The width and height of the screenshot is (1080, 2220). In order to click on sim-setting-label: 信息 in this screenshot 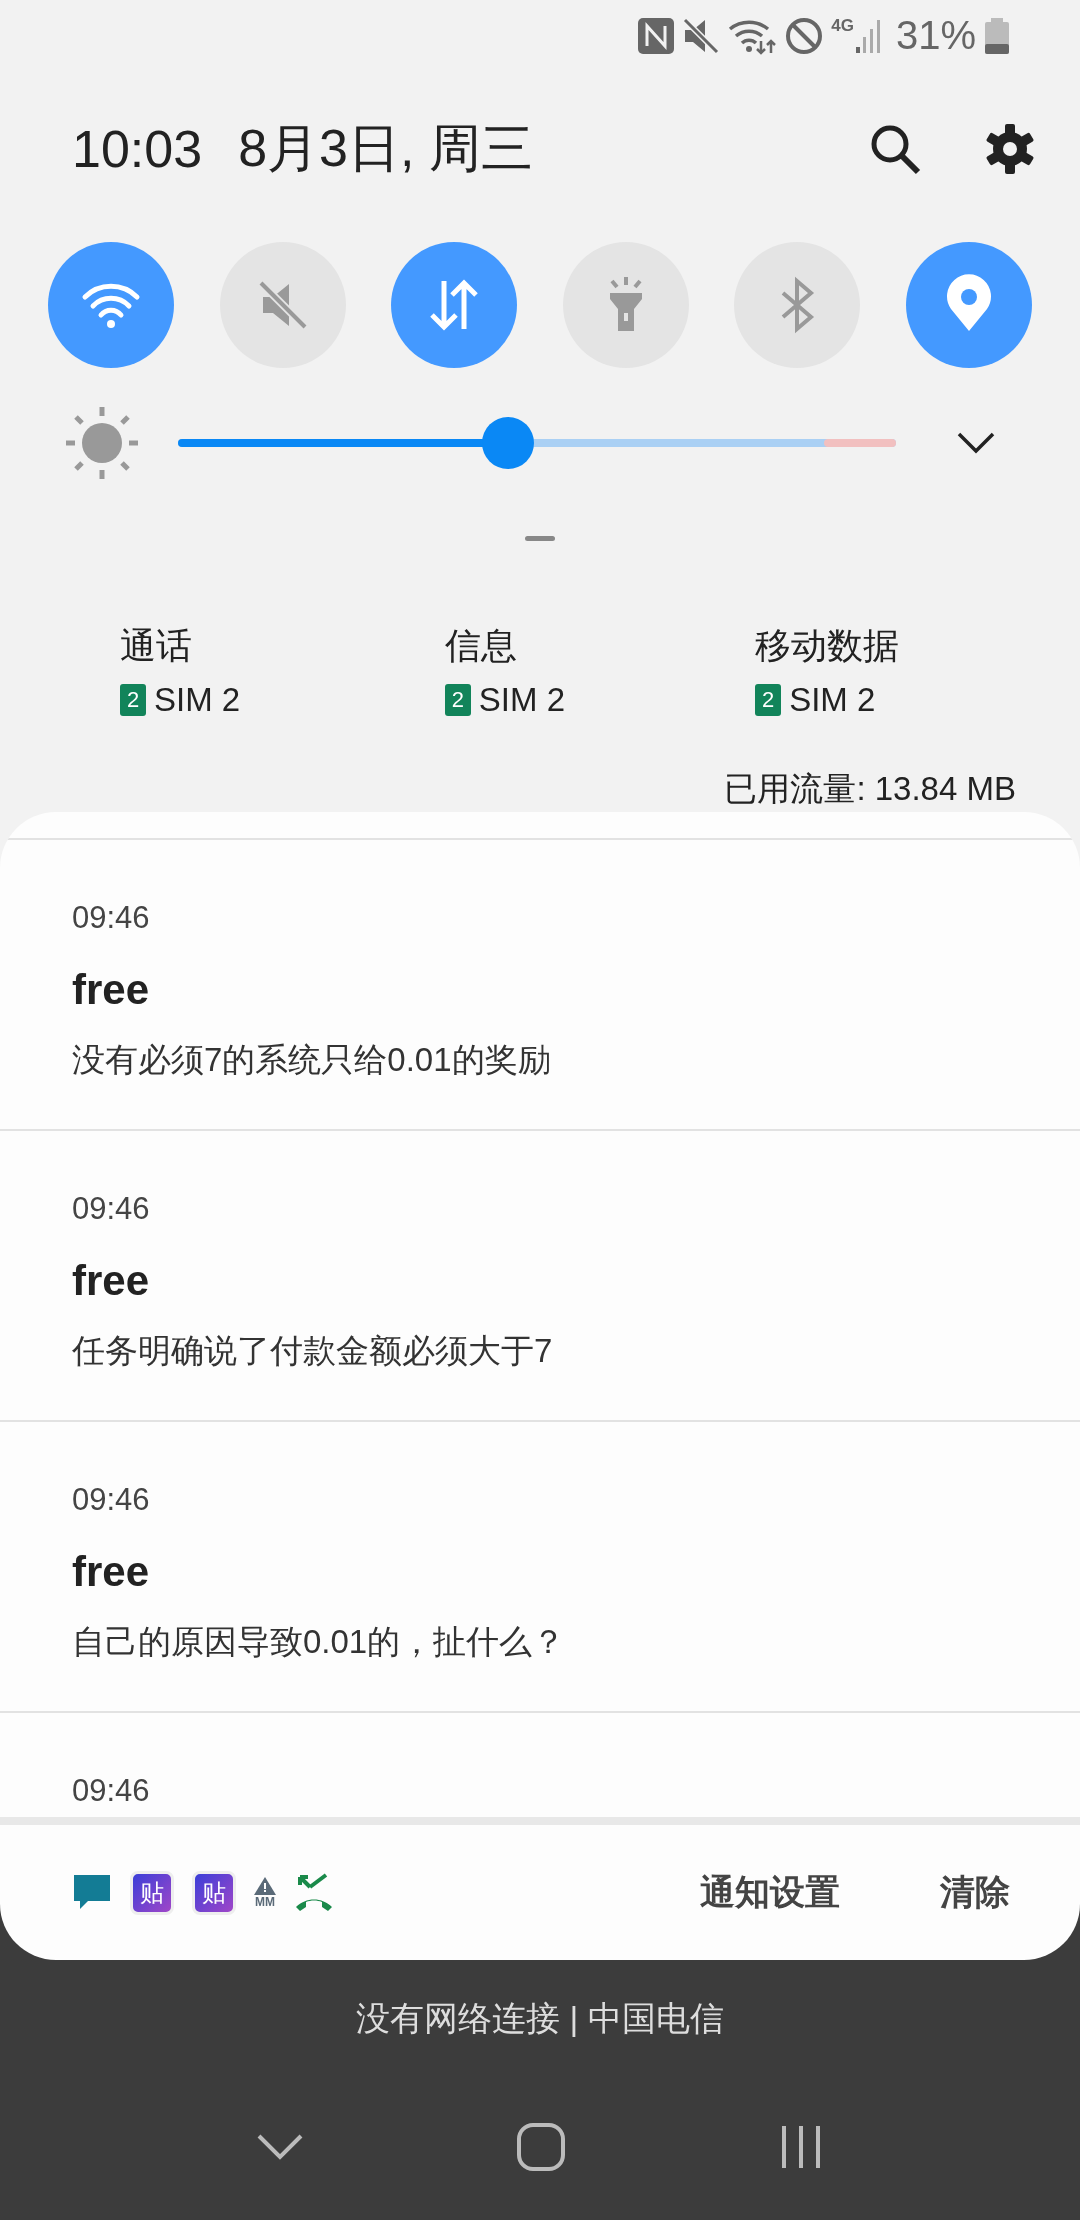, I will do `click(481, 646)`.